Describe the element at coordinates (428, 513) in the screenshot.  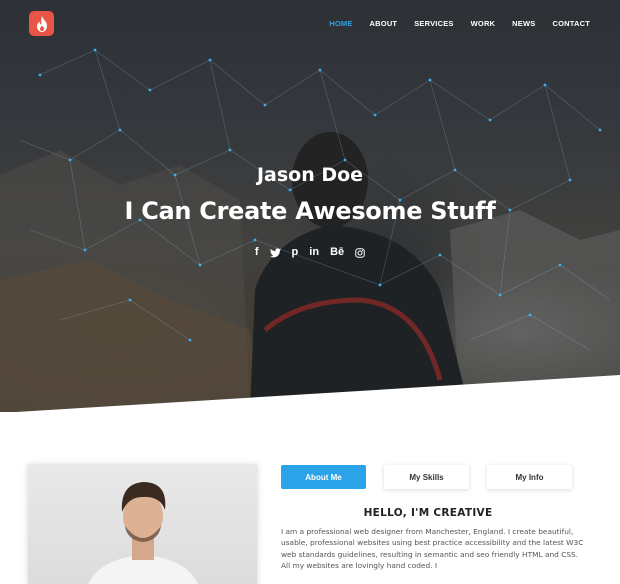
I see `about-heading: HELLO, I'M CREATIVE` at that location.